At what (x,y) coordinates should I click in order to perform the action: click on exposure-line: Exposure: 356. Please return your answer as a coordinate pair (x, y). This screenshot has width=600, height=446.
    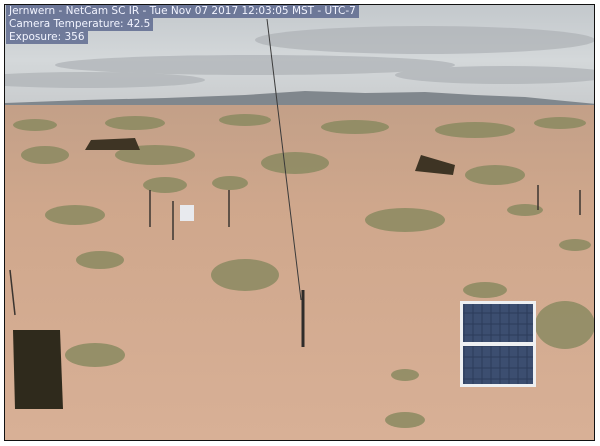
    Looking at the image, I should click on (47, 37).